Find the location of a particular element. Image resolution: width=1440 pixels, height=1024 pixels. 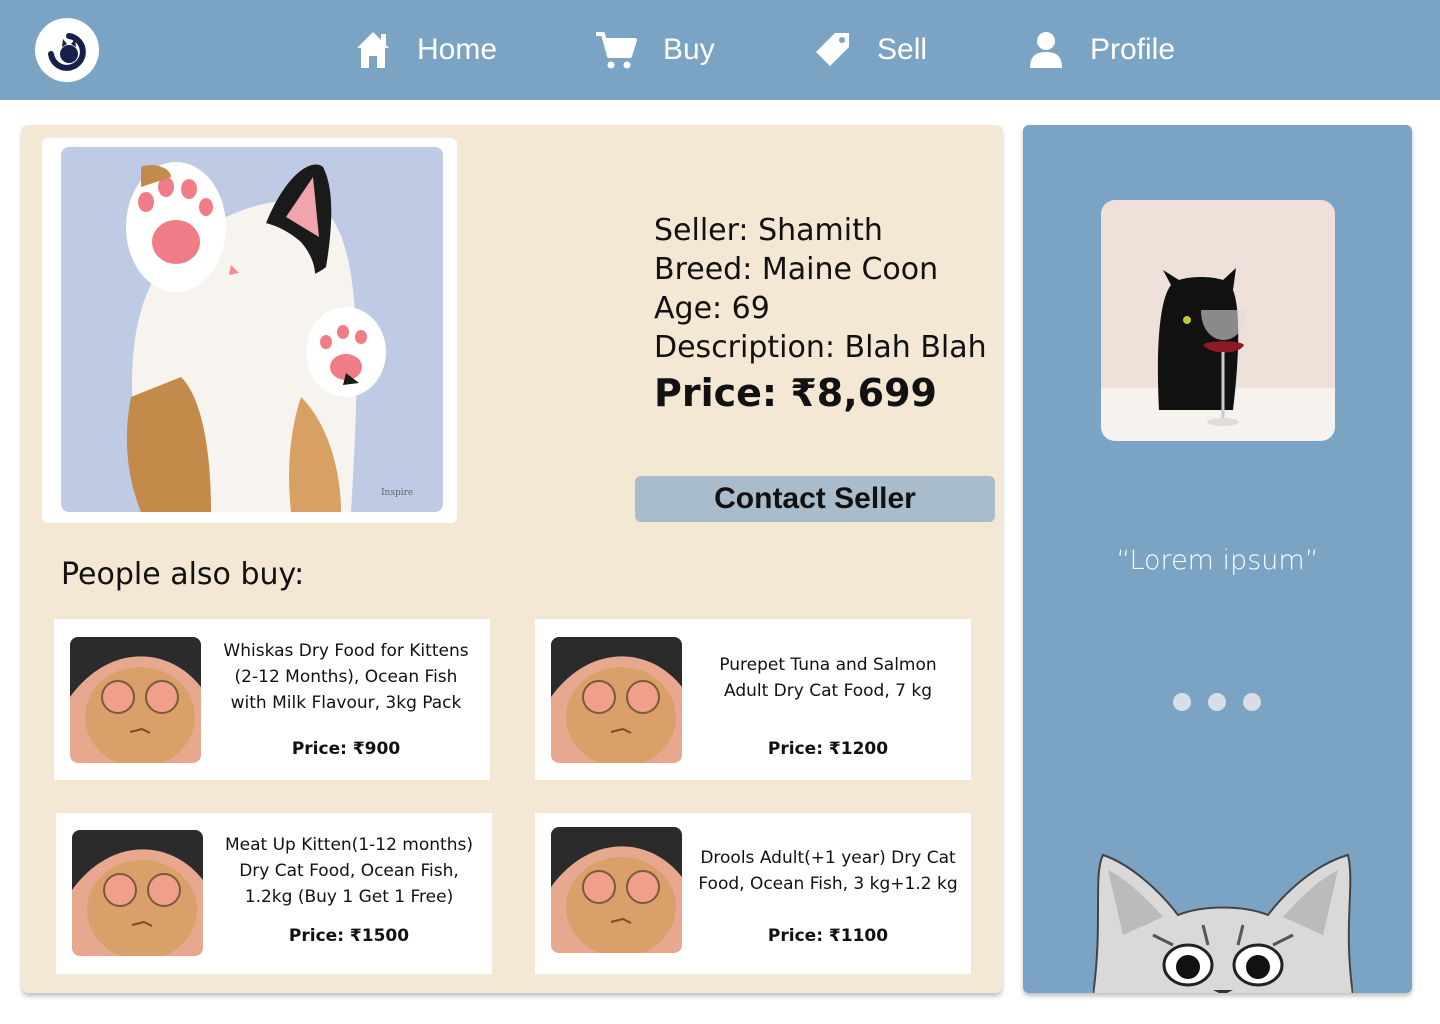

peeking-cat-illustration is located at coordinates (1223, 919).